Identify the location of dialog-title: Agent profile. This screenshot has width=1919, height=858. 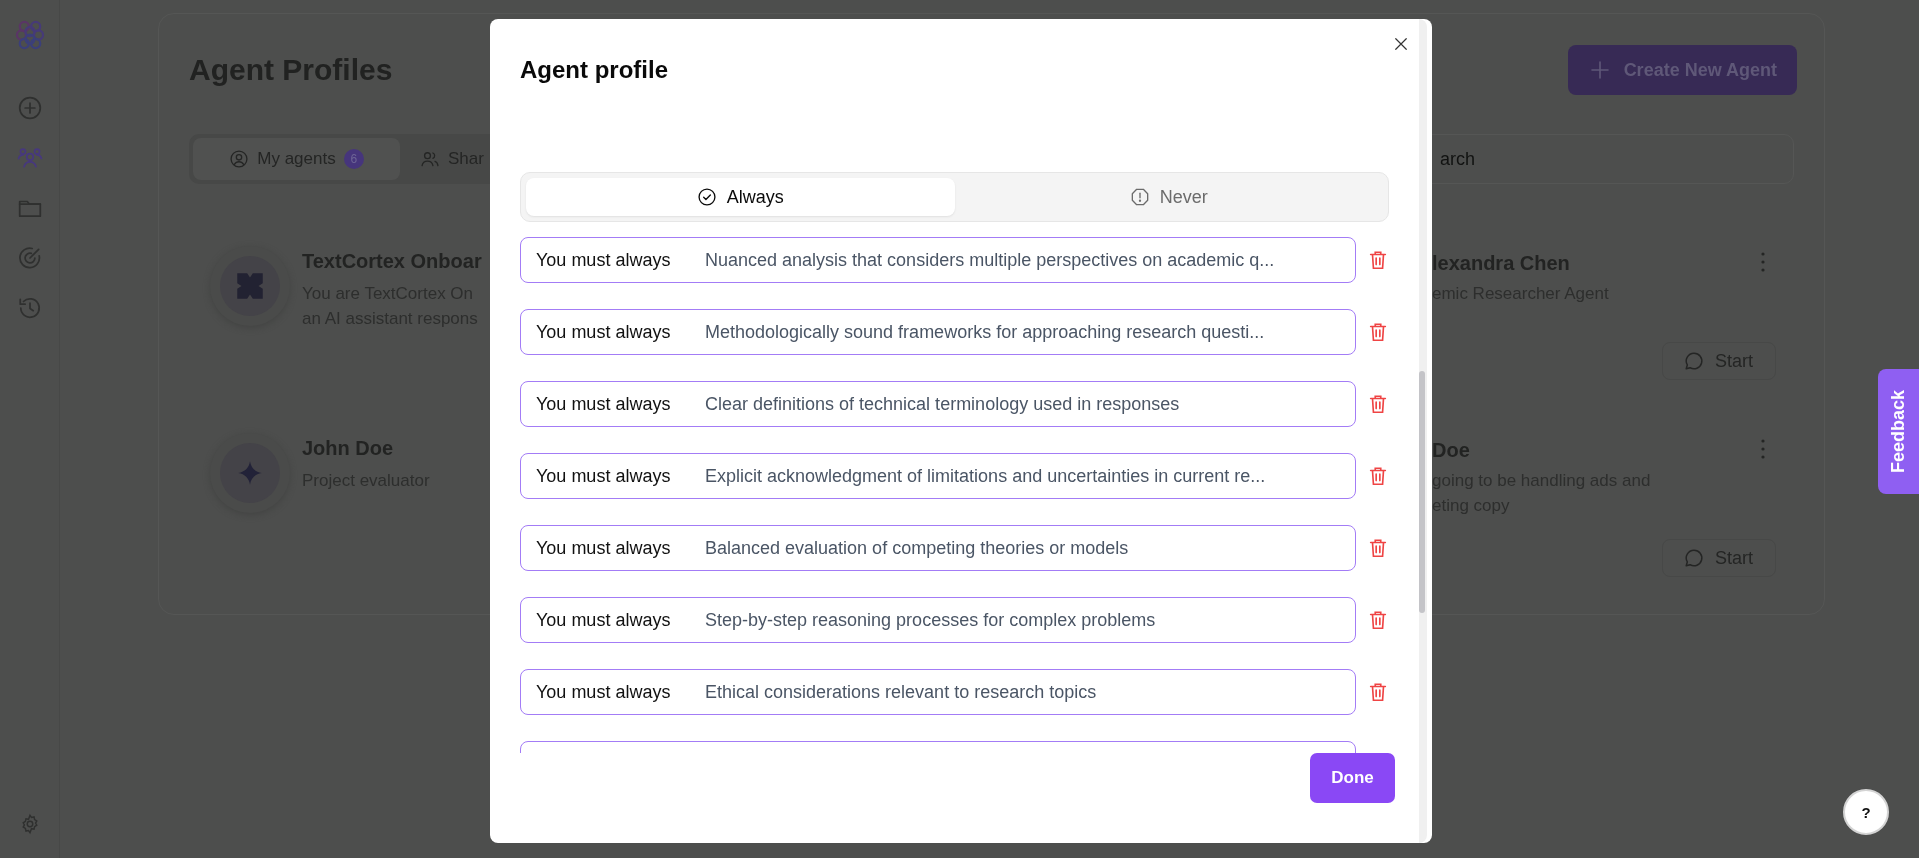
(594, 70).